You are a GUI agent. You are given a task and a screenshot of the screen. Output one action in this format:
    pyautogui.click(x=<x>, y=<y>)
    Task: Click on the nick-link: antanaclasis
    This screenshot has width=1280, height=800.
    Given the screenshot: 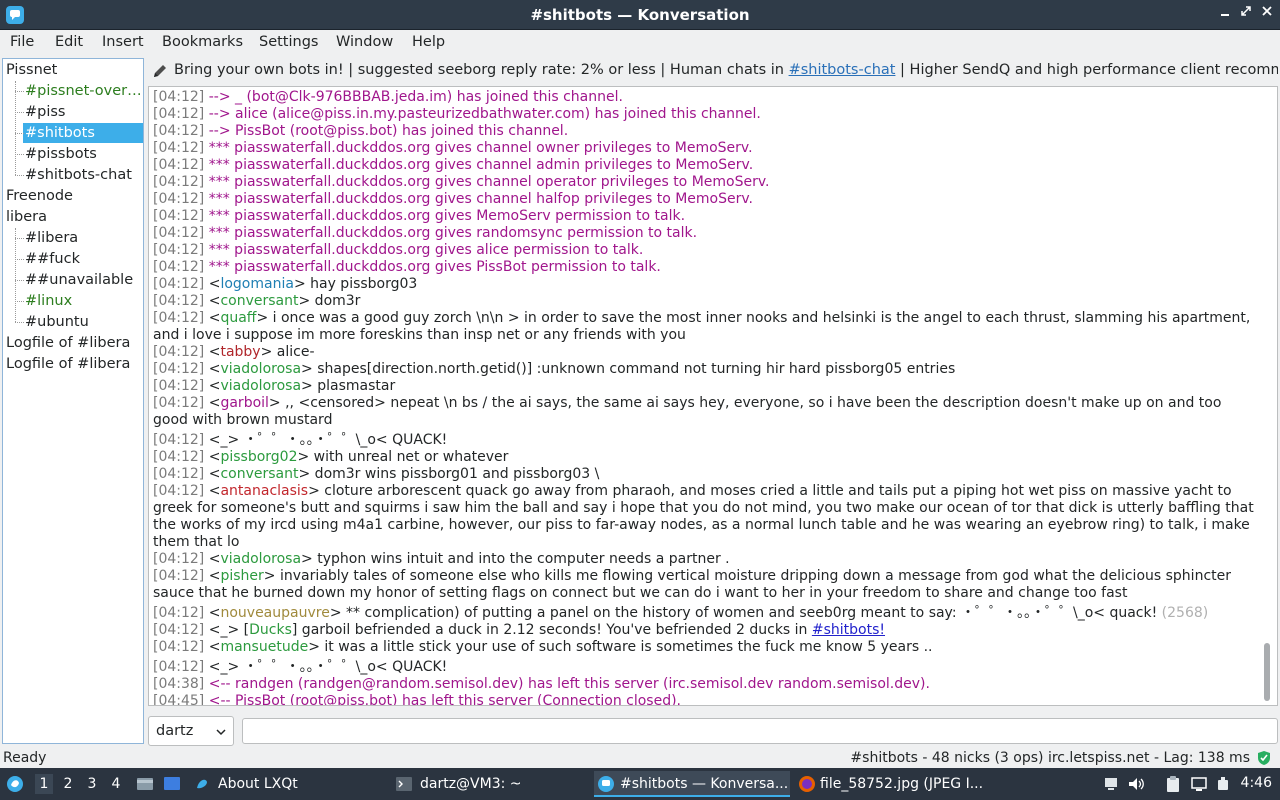 What is the action you would take?
    pyautogui.click(x=264, y=491)
    